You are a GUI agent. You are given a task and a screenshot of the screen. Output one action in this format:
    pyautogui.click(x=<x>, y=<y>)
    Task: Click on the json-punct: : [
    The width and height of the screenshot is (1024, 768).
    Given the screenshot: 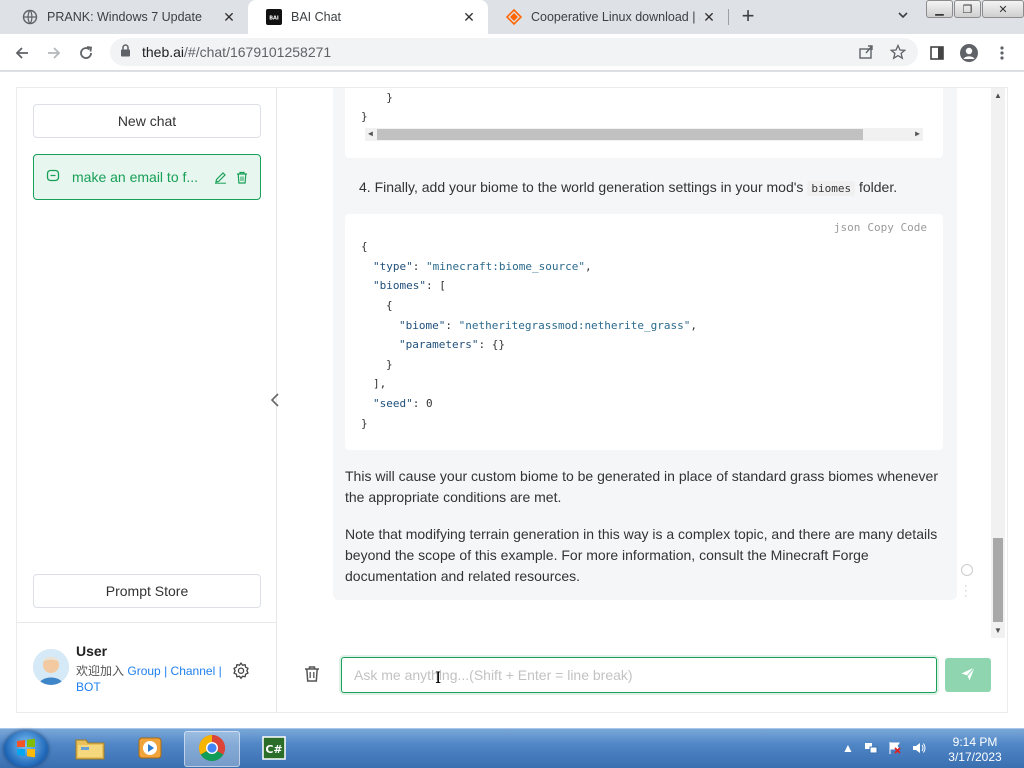 What is the action you would take?
    pyautogui.click(x=435, y=285)
    